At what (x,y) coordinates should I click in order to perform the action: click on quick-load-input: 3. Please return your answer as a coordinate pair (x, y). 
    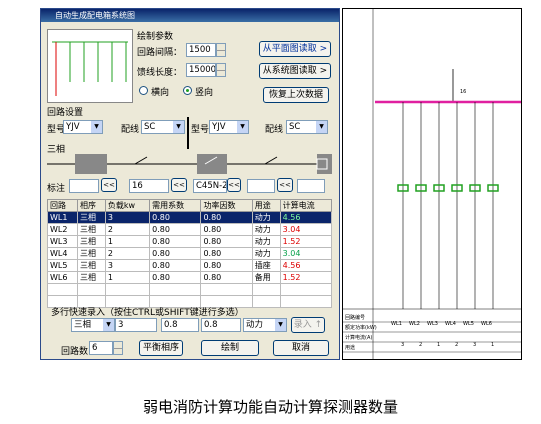
    Looking at the image, I should click on (136, 325).